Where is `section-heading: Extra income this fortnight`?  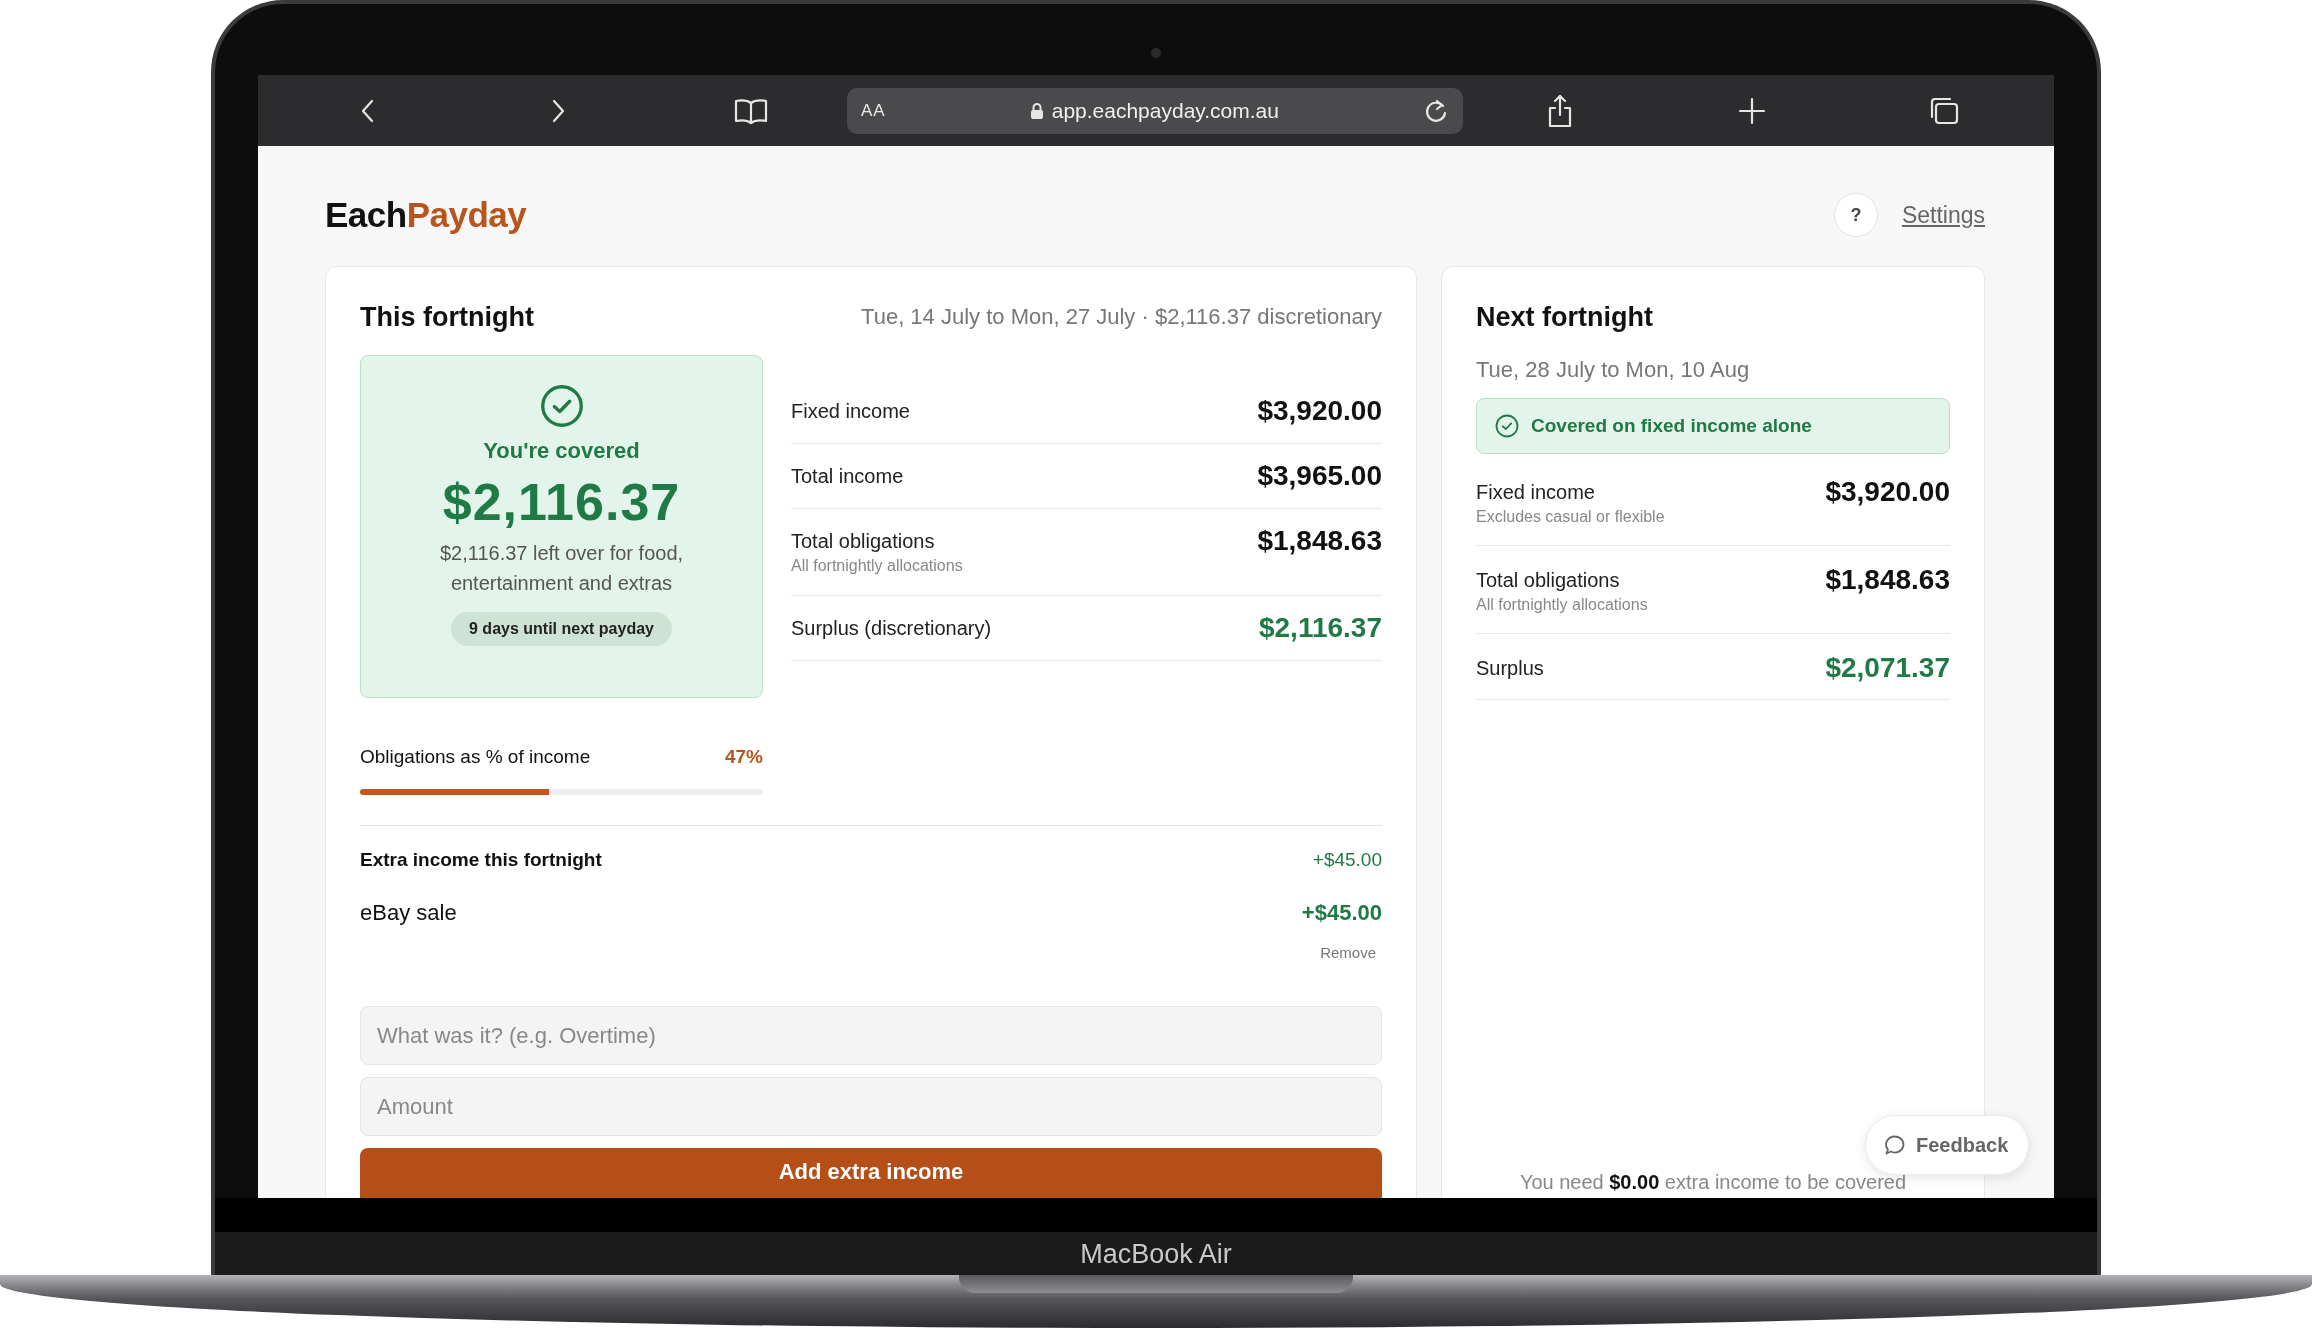 section-heading: Extra income this fortnight is located at coordinates (481, 860).